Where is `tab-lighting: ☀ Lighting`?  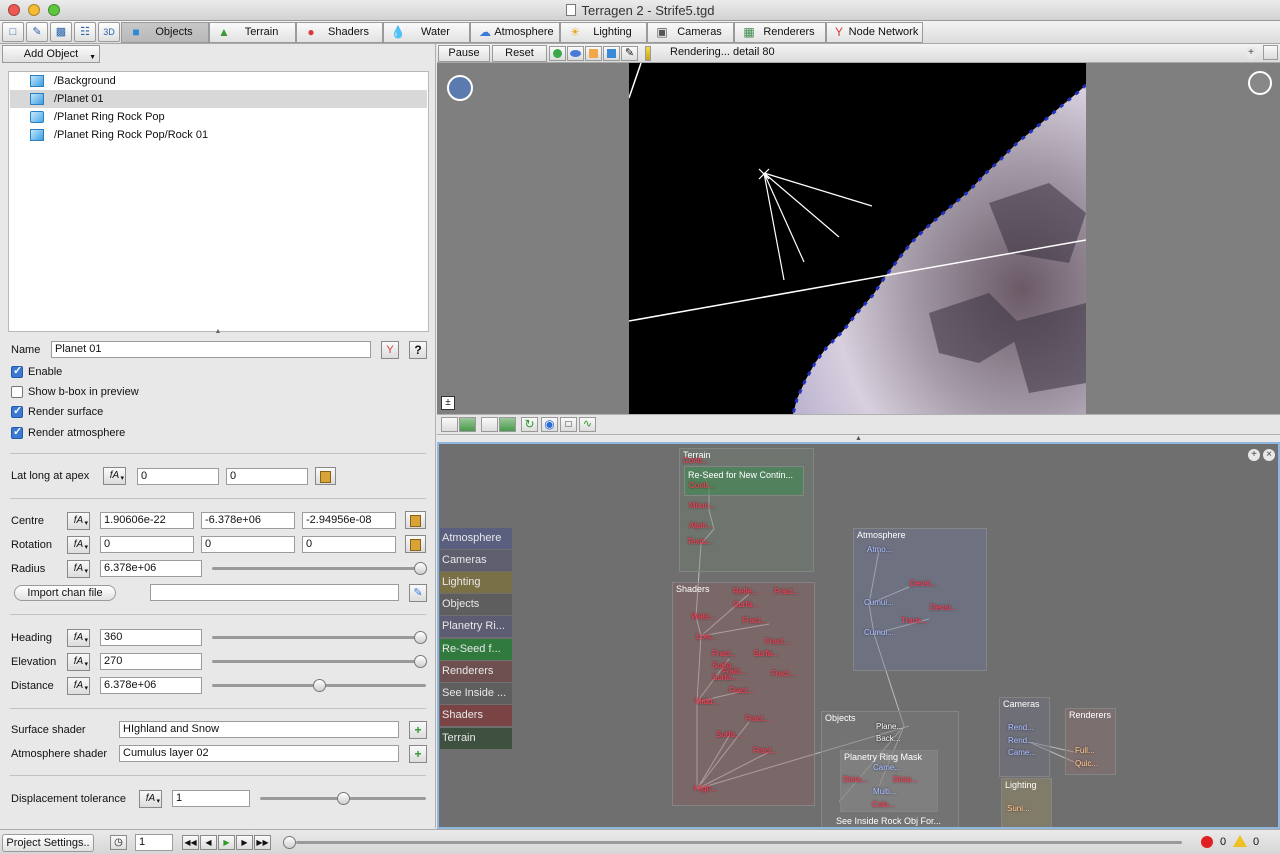
tab-lighting: ☀ Lighting is located at coordinates (603, 32).